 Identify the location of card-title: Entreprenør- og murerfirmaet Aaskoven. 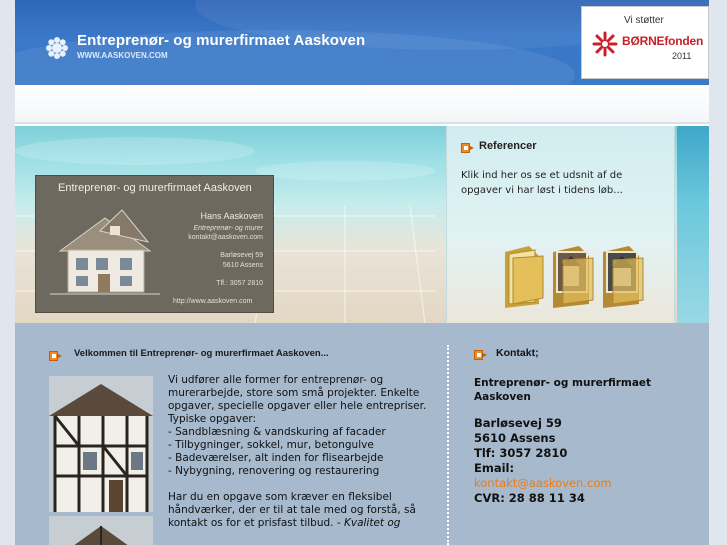
(155, 188).